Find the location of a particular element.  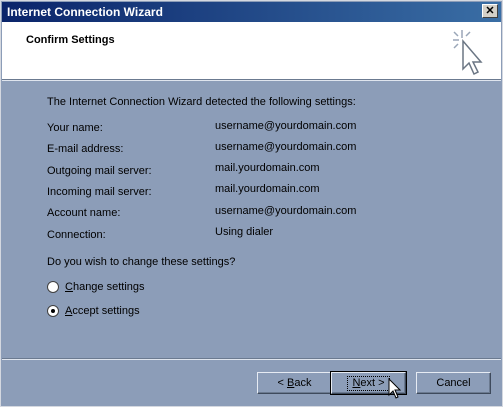

change-settings-radio is located at coordinates (53, 287).